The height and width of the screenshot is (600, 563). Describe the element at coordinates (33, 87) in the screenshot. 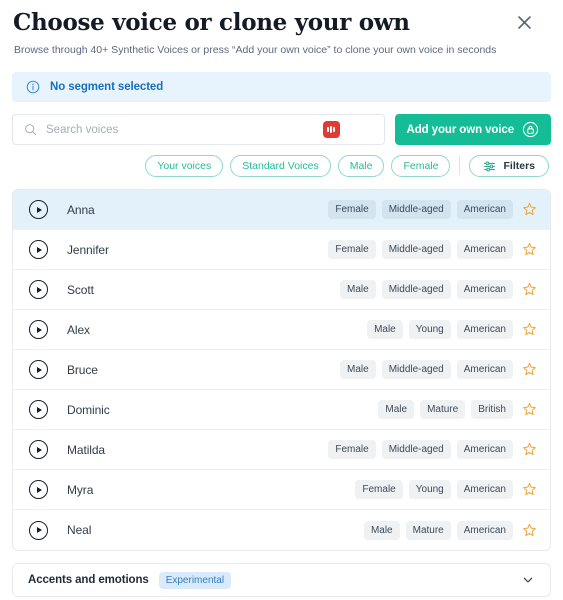

I see `info-circle-icon` at that location.